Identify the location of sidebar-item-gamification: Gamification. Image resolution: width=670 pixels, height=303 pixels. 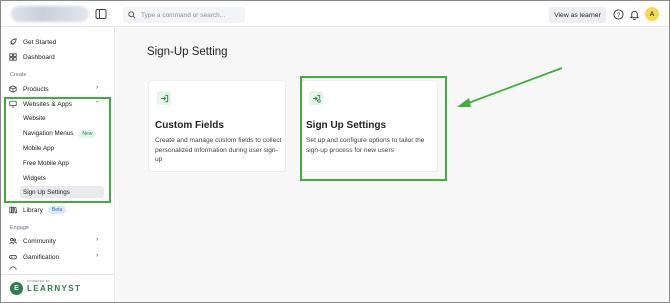
(34, 257).